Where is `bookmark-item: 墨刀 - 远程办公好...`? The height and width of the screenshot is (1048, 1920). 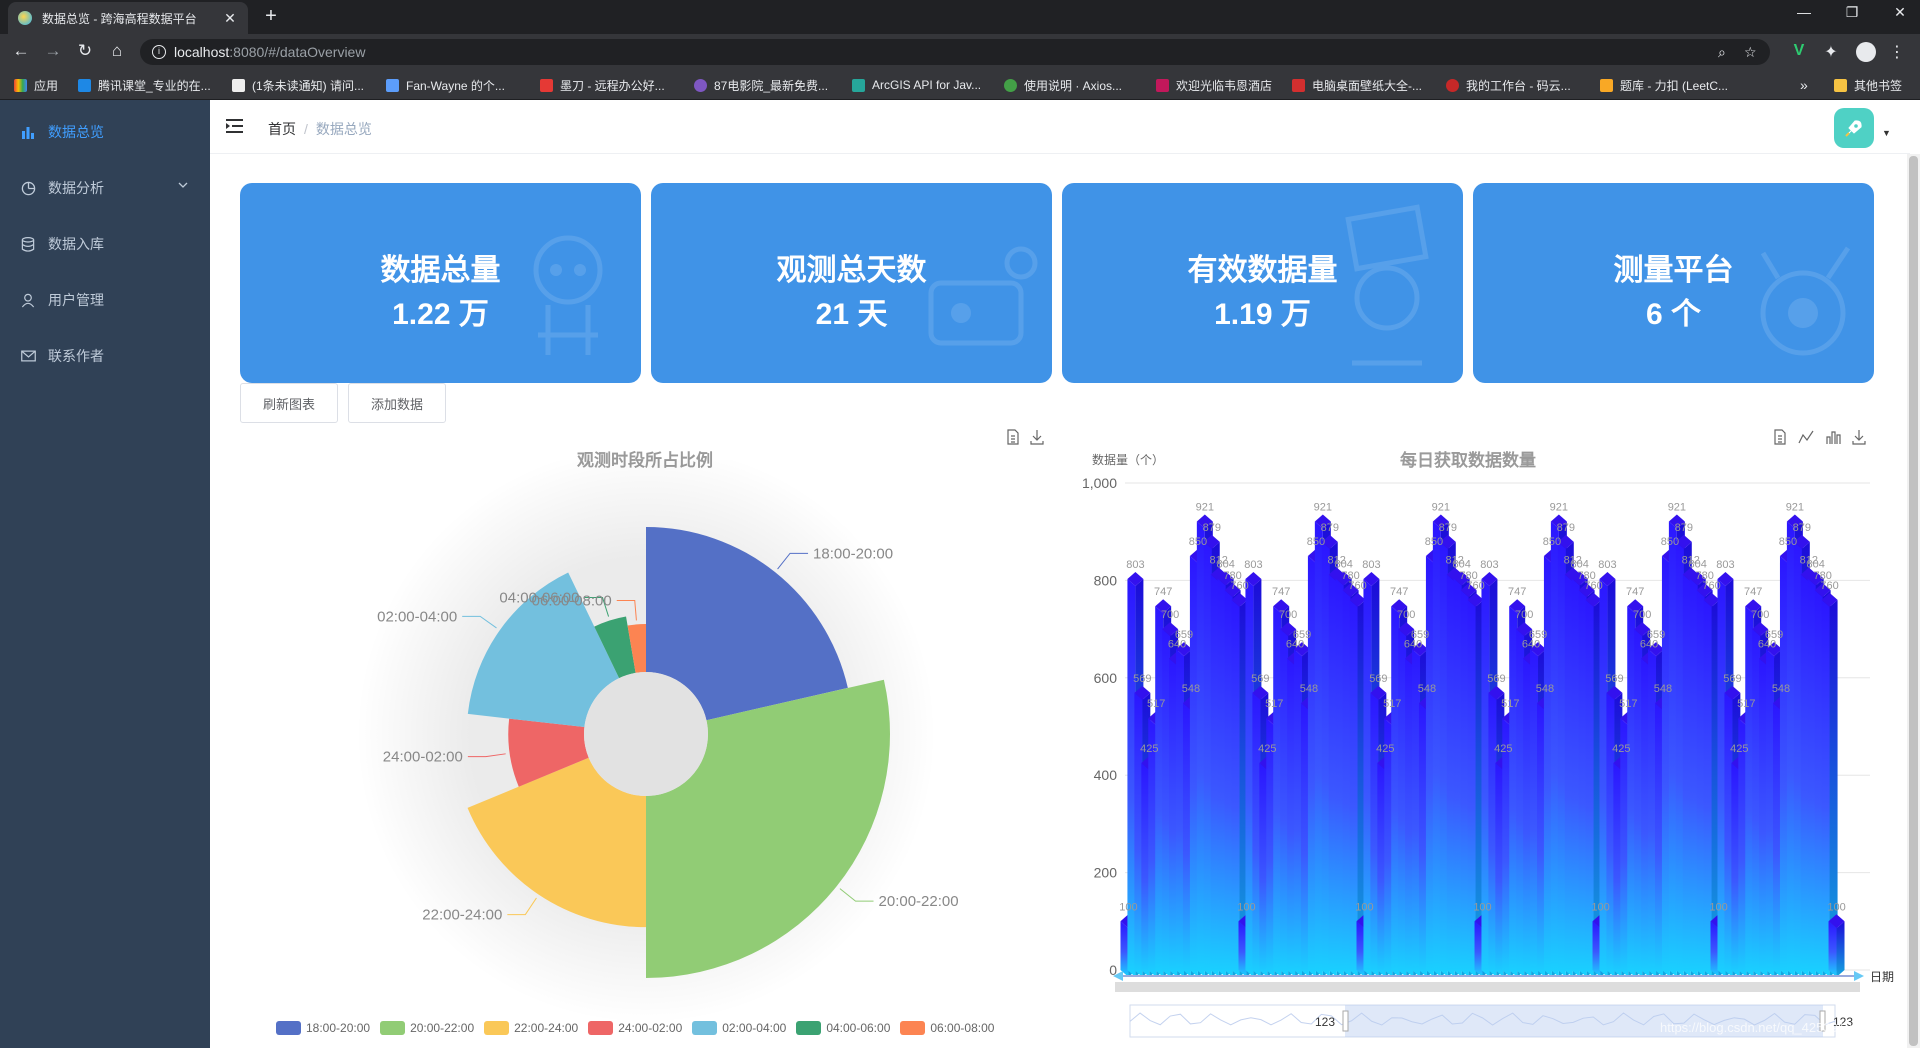 bookmark-item: 墨刀 - 远程办公好... is located at coordinates (602, 85).